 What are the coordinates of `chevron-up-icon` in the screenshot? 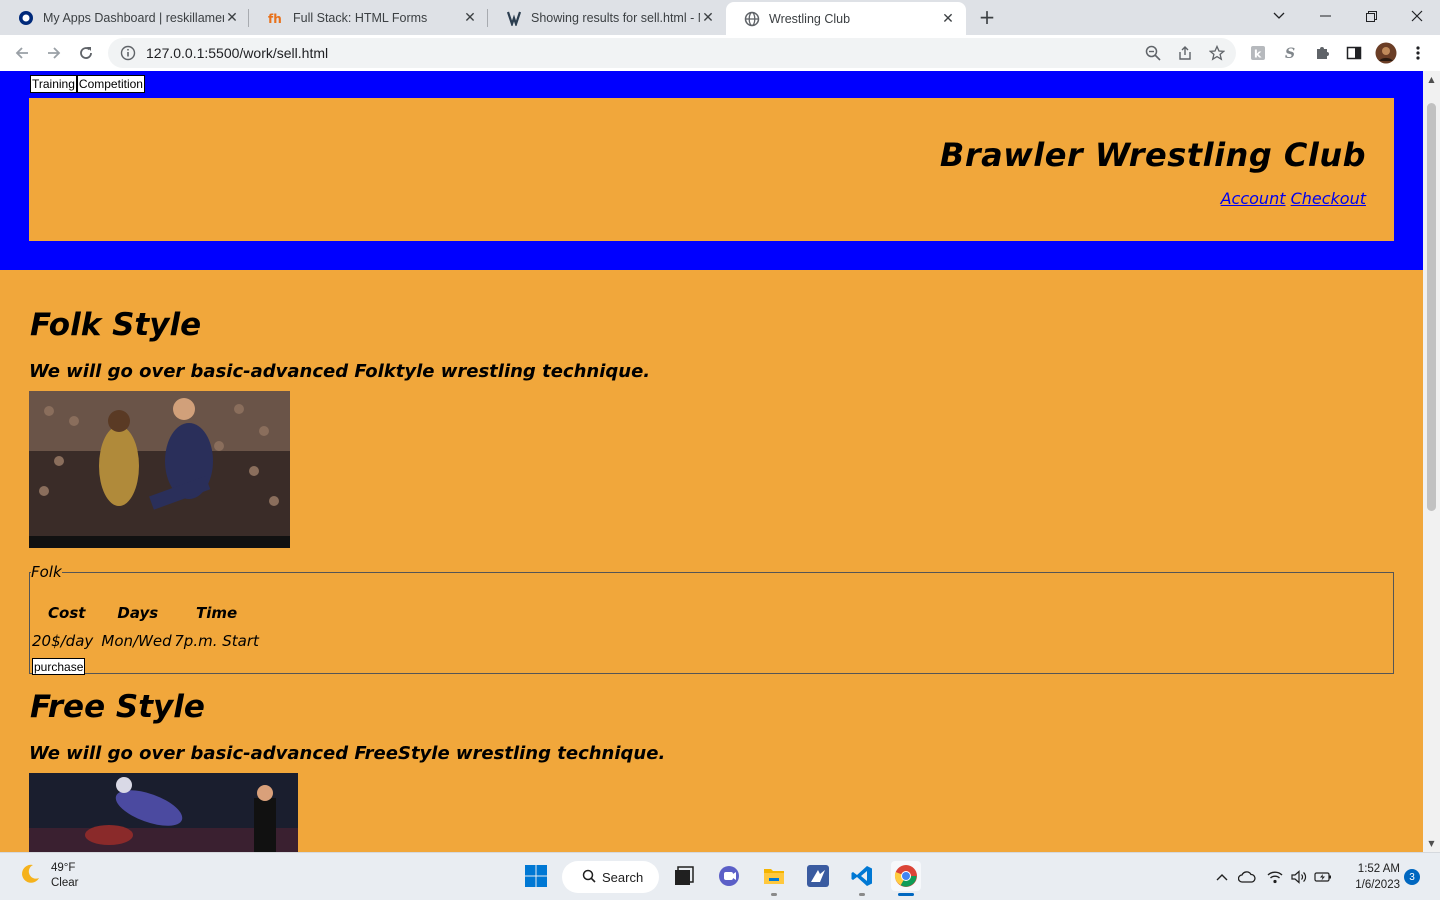 It's located at (1222, 877).